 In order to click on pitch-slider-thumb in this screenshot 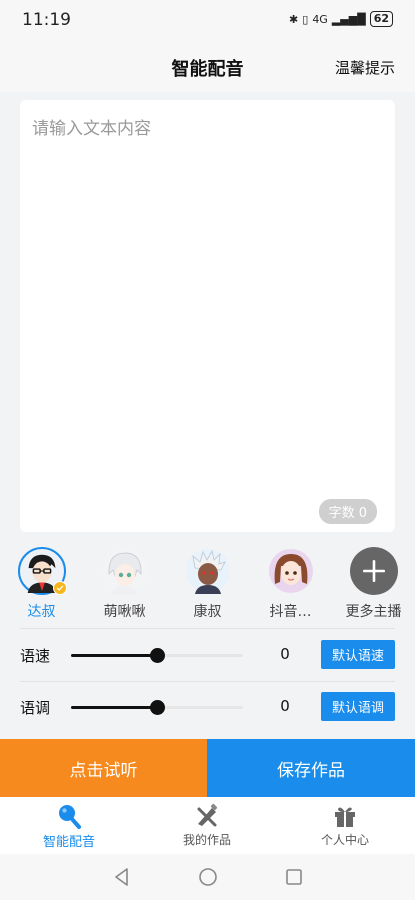, I will do `click(157, 707)`.